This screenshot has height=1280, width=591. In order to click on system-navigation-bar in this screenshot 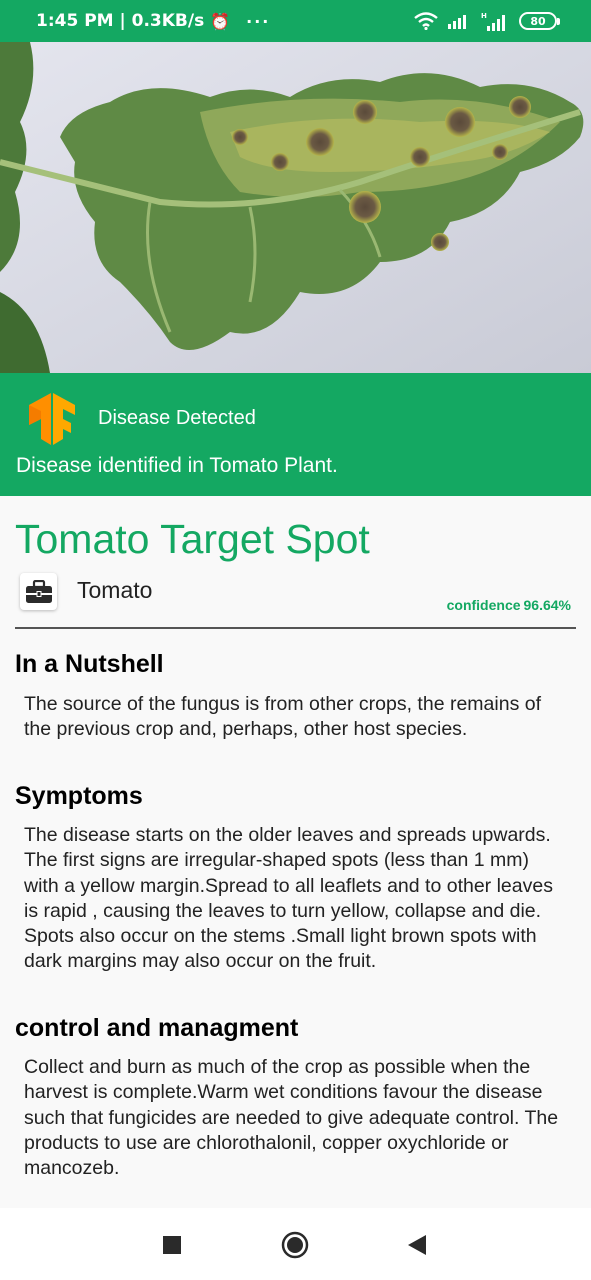, I will do `click(295, 1244)`.